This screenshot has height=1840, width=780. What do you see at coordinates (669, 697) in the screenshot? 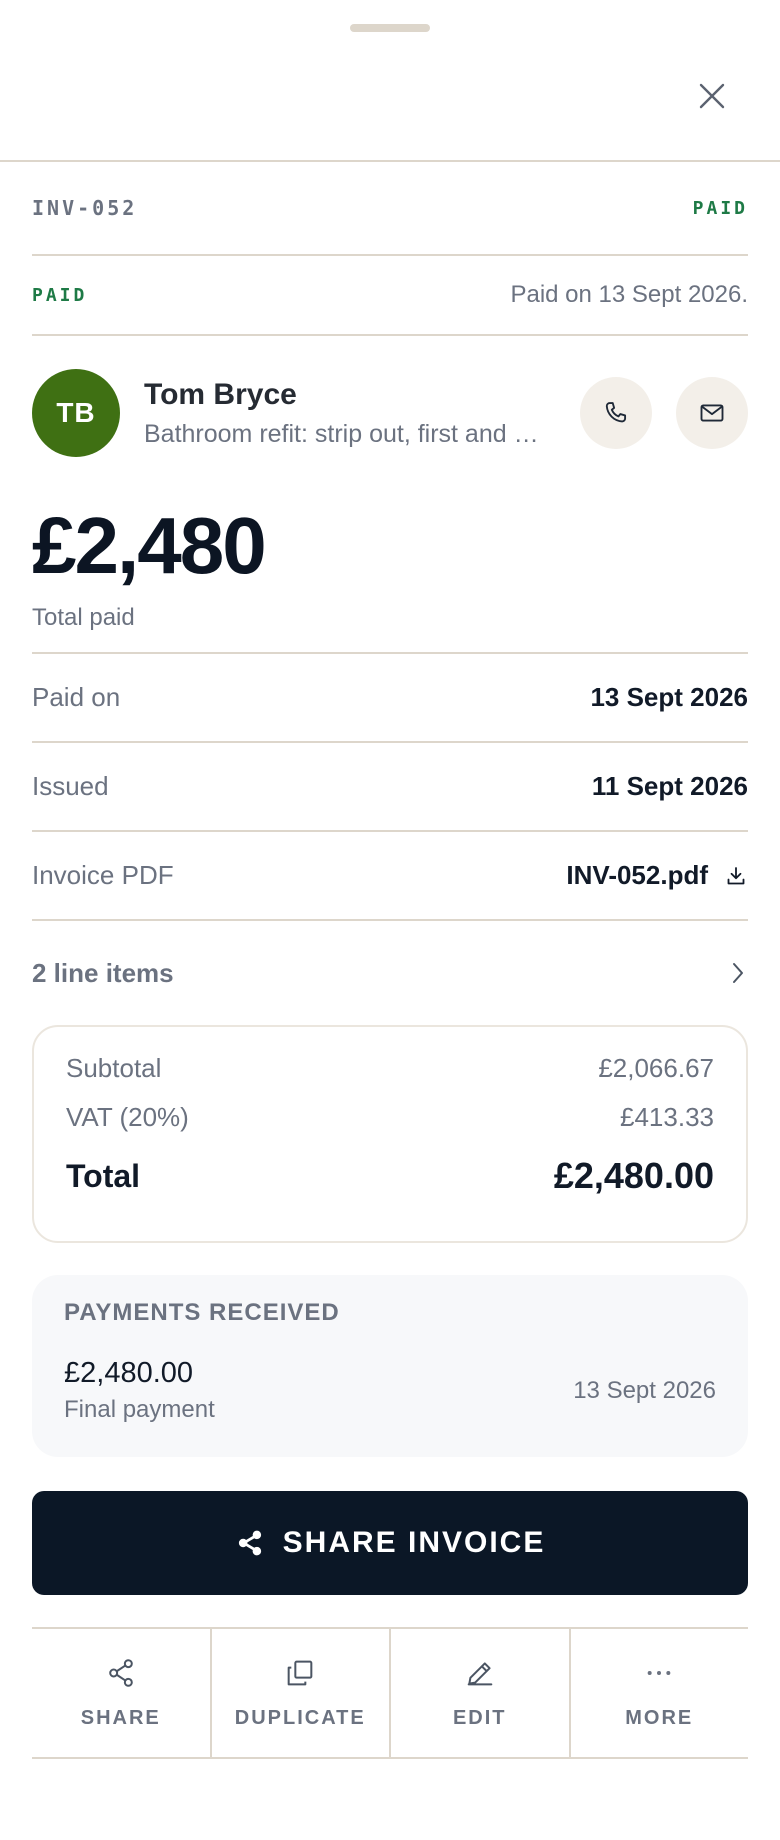
I see `paid-on-value: 13 Sept 2026` at bounding box center [669, 697].